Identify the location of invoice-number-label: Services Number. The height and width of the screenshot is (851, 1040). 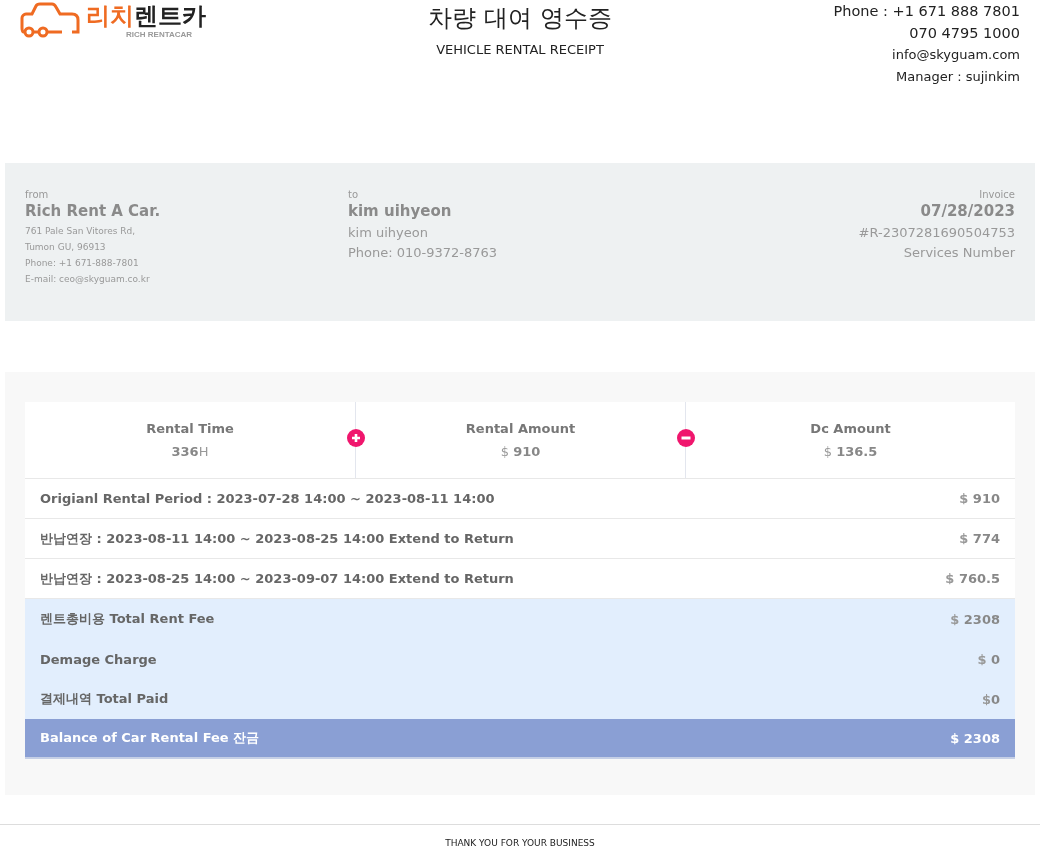
(959, 253).